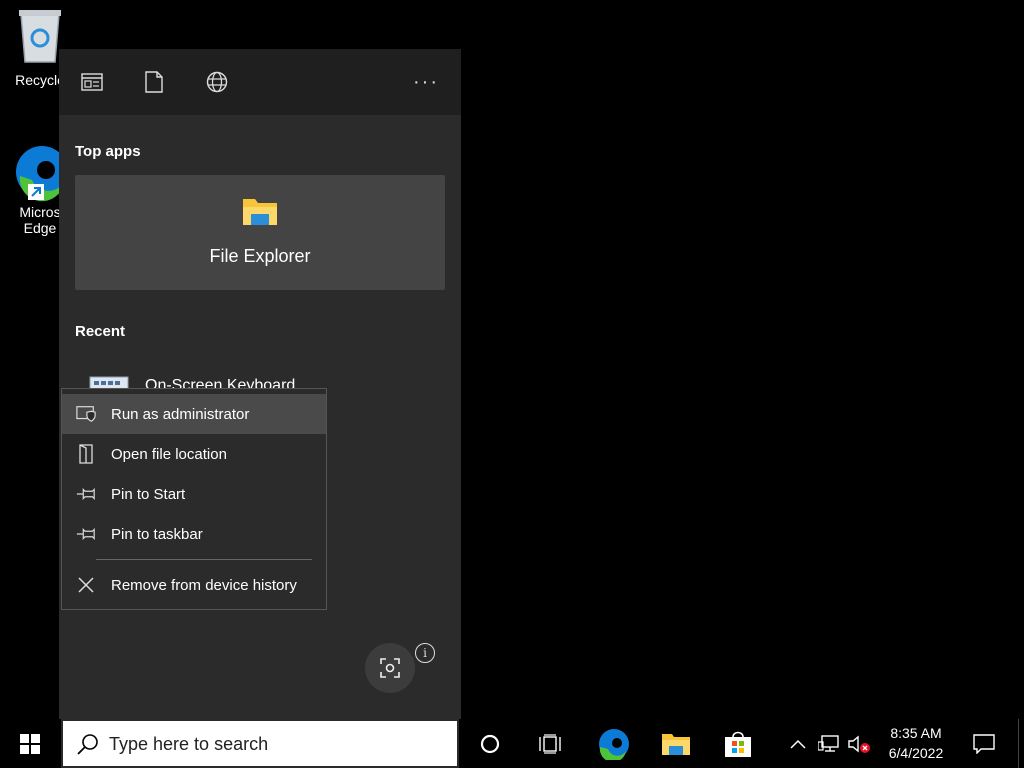 This screenshot has height=768, width=1024. I want to click on notification-icon, so click(984, 743).